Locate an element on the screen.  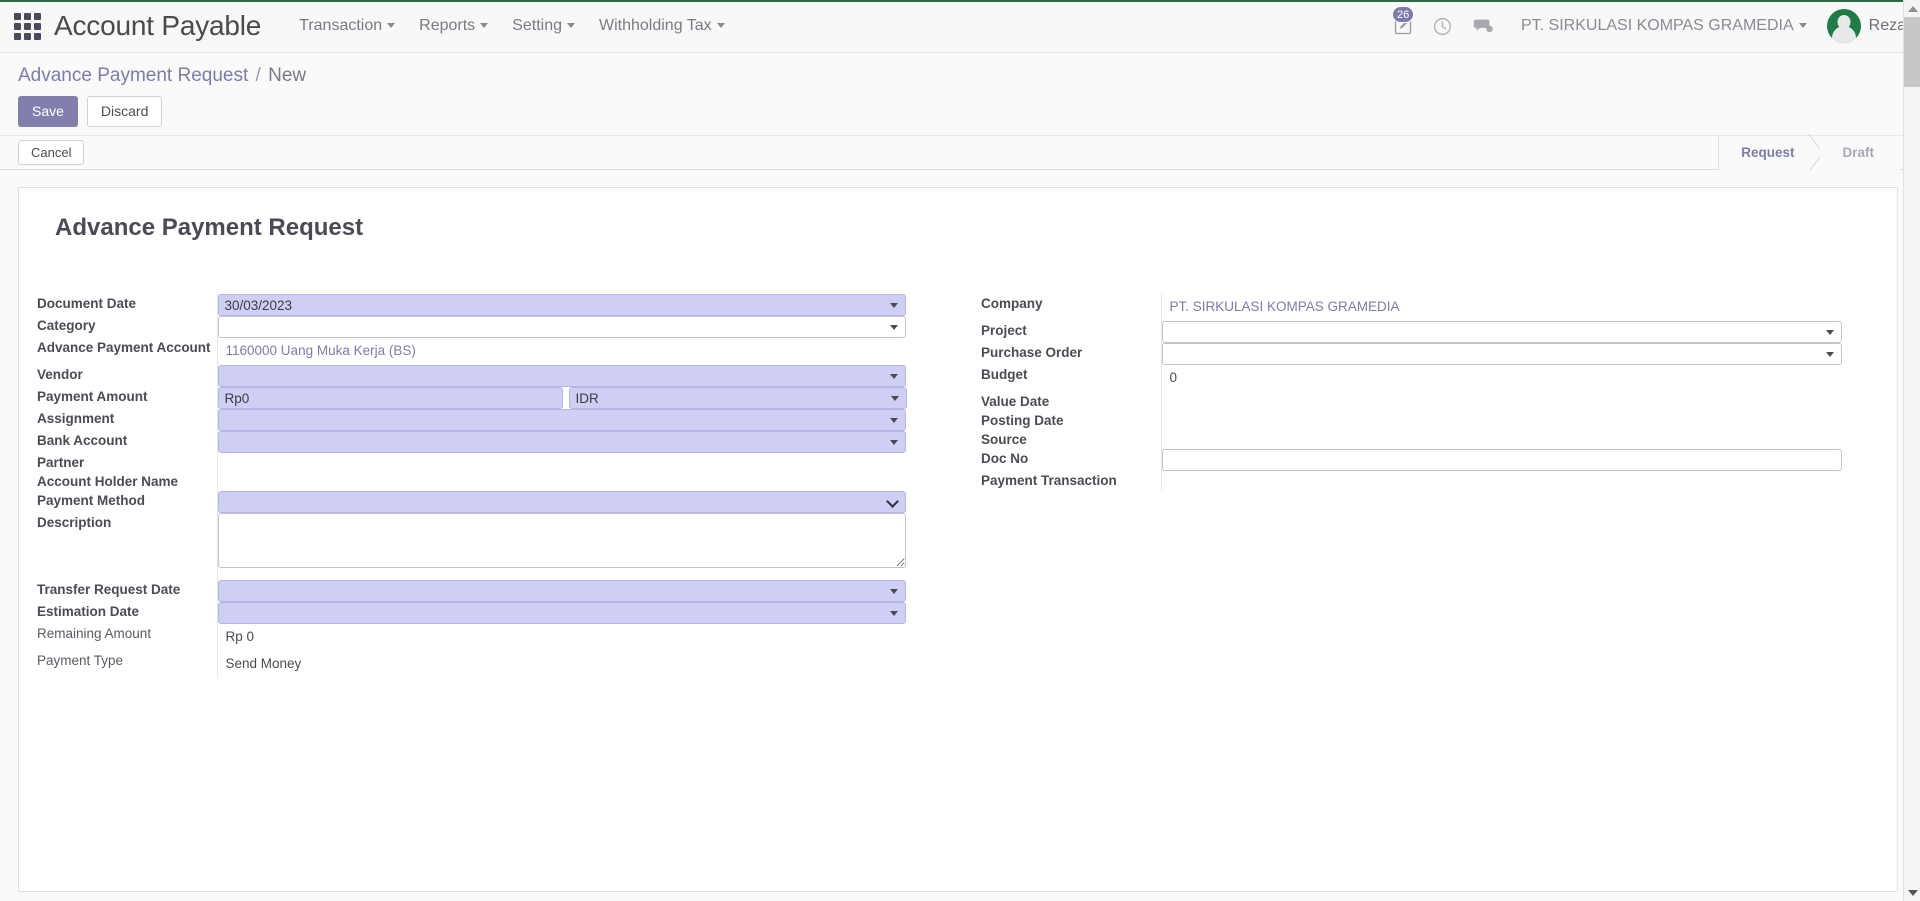
company-value: PT. SIRKULASI KOMPAS GRAMEDIA is located at coordinates (1514, 307).